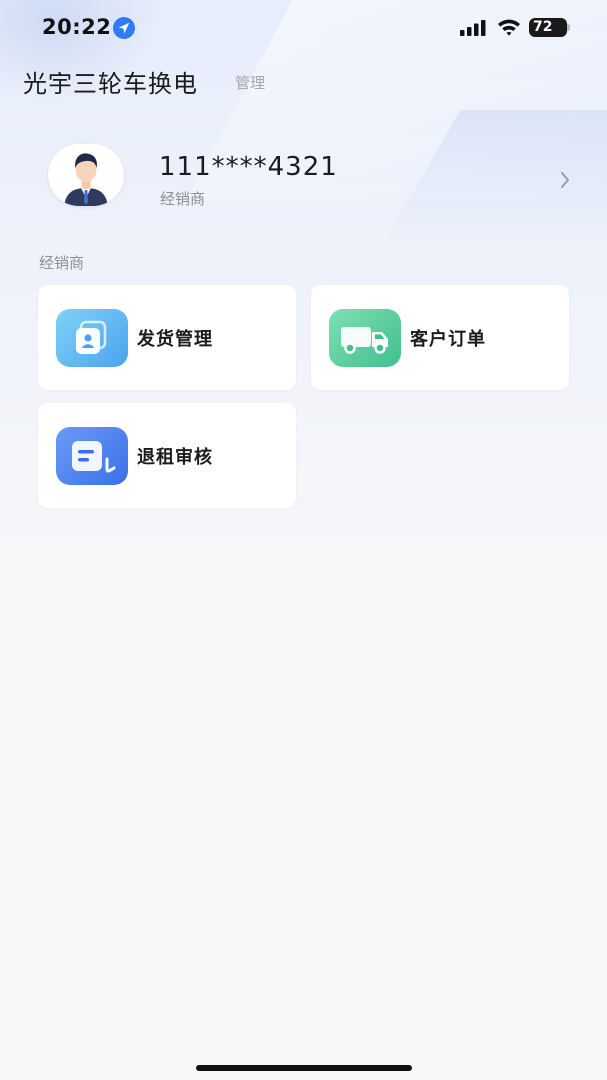  Describe the element at coordinates (565, 180) in the screenshot. I see `chevron-right-icon` at that location.